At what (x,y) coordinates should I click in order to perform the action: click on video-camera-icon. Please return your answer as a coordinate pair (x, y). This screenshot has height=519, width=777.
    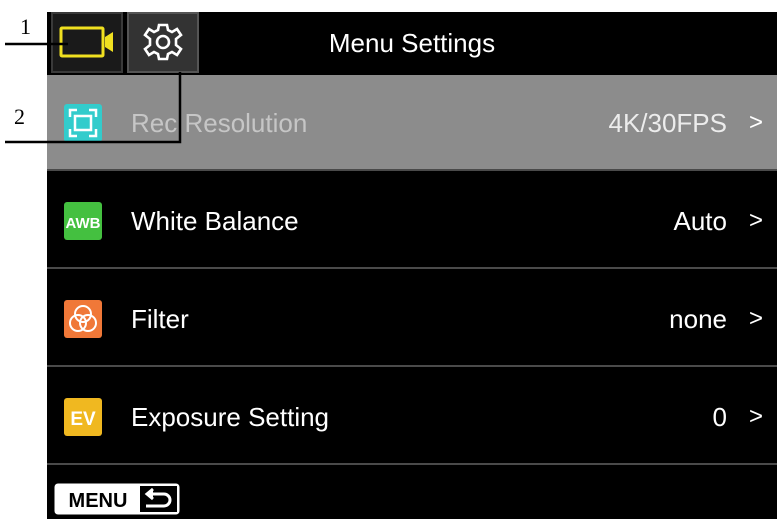
    Looking at the image, I should click on (86, 42).